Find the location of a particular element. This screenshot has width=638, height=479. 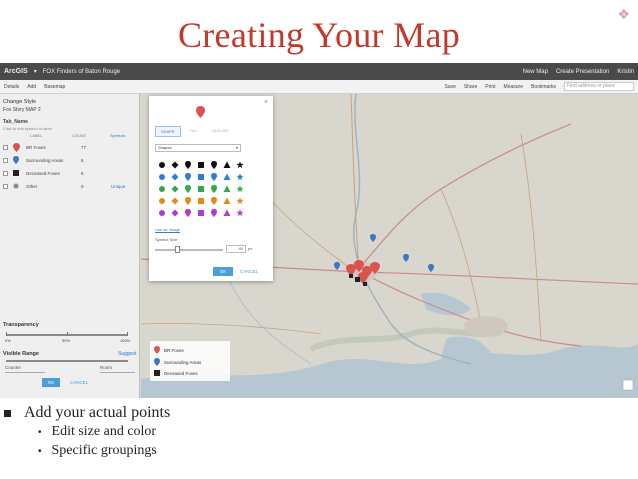

legend-row-deceased: Deceased Foxes 5 is located at coordinates (70, 173).